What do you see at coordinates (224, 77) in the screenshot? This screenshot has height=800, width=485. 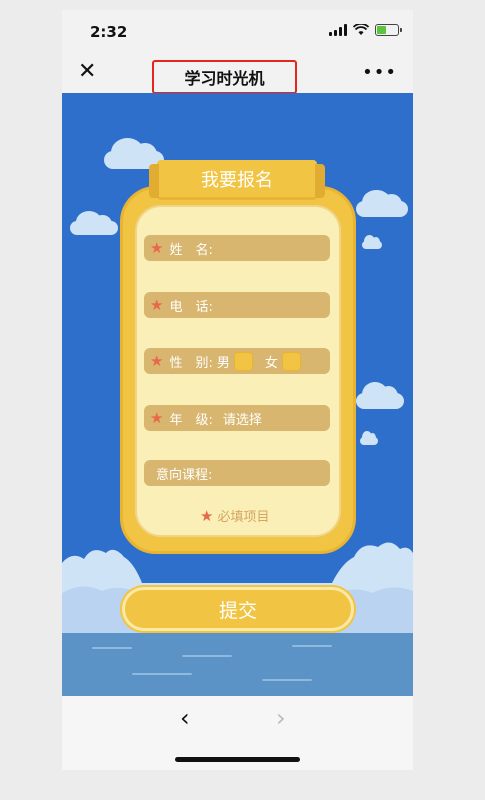 I see `page-title: 学习时光机` at bounding box center [224, 77].